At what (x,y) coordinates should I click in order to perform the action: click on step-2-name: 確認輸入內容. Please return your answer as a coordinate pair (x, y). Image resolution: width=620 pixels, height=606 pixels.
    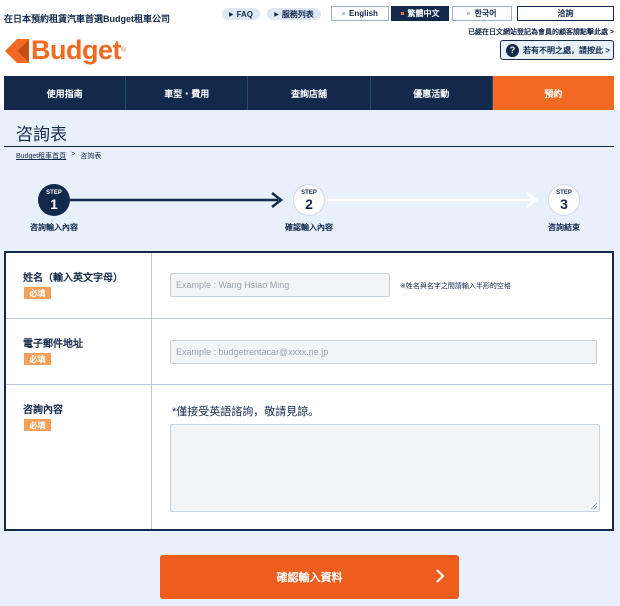
    Looking at the image, I should click on (309, 227).